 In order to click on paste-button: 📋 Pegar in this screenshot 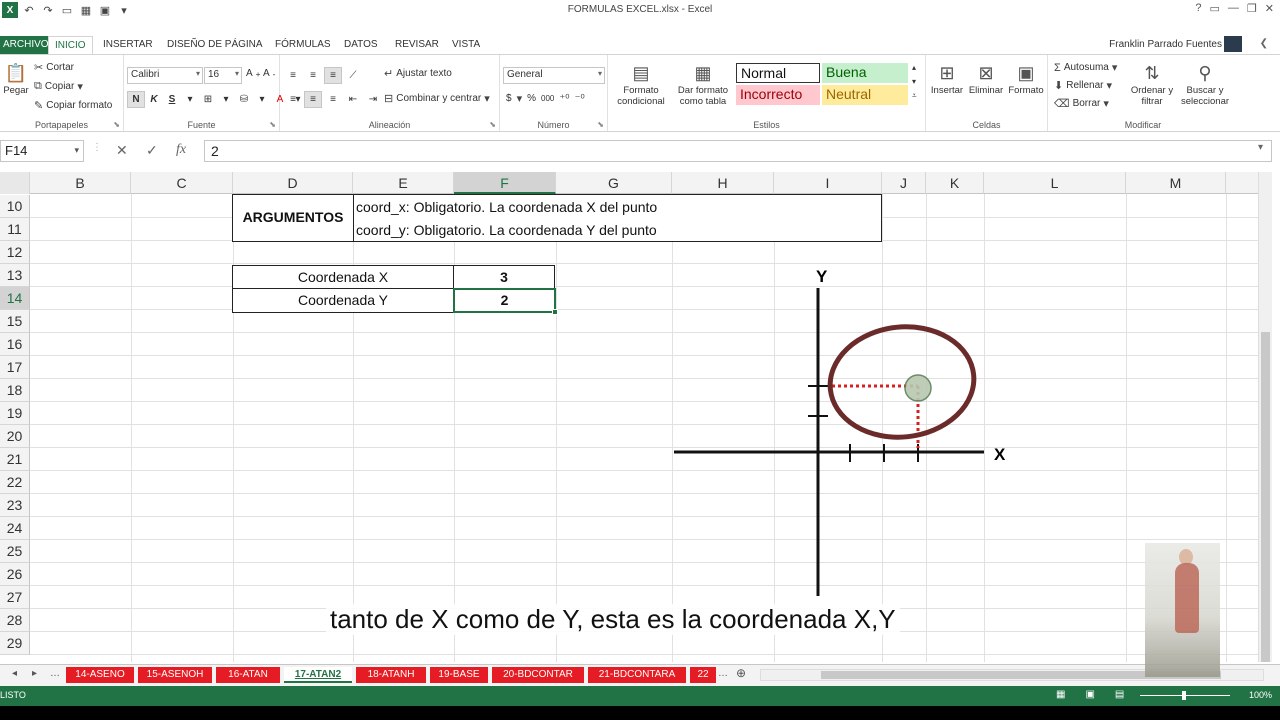, I will do `click(16, 79)`.